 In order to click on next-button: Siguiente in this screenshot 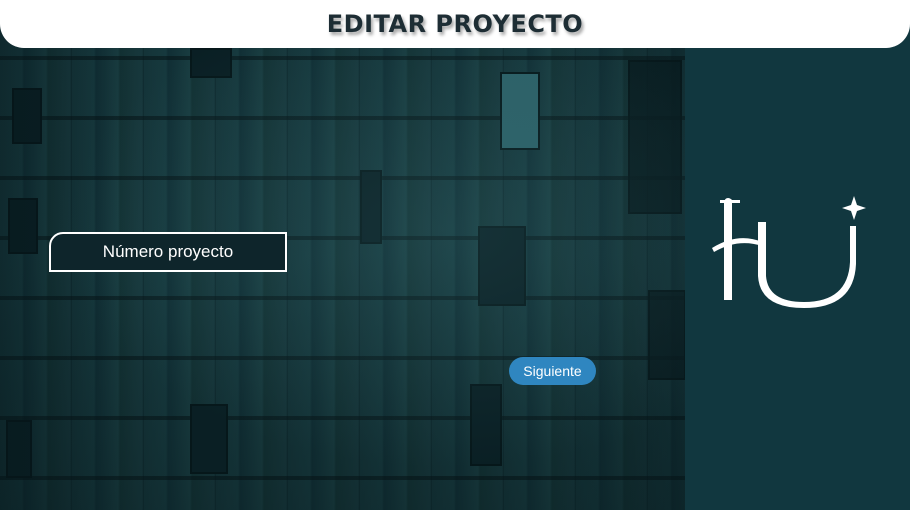, I will do `click(552, 371)`.